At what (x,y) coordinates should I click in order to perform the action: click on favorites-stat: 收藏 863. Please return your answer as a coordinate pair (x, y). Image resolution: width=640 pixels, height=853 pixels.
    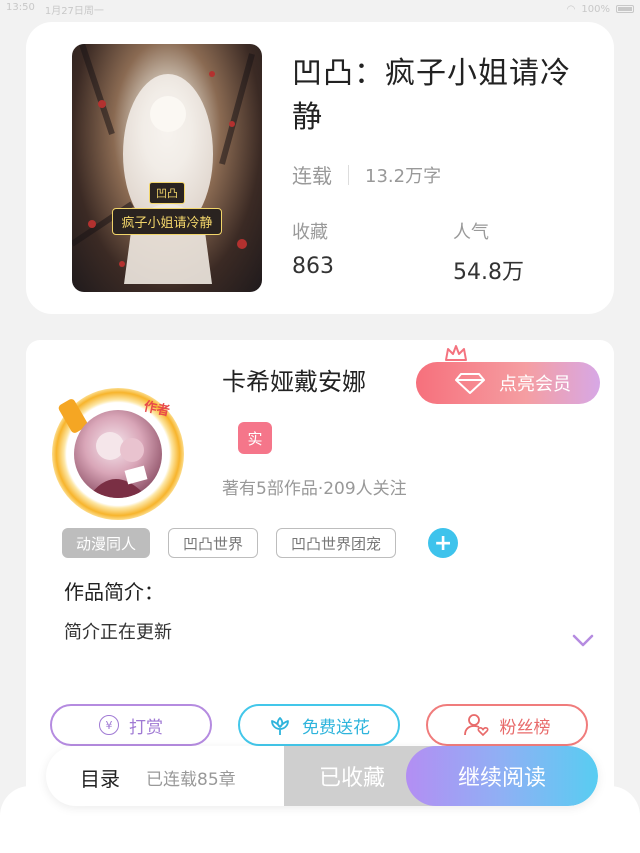
    Looking at the image, I should click on (313, 248).